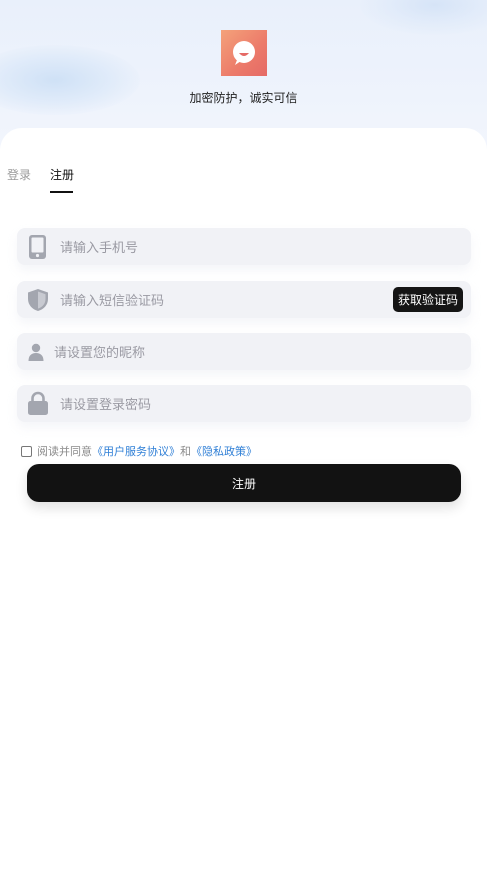 The image size is (487, 870). Describe the element at coordinates (244, 403) in the screenshot. I see `password-field: 请设置登录密码` at that location.